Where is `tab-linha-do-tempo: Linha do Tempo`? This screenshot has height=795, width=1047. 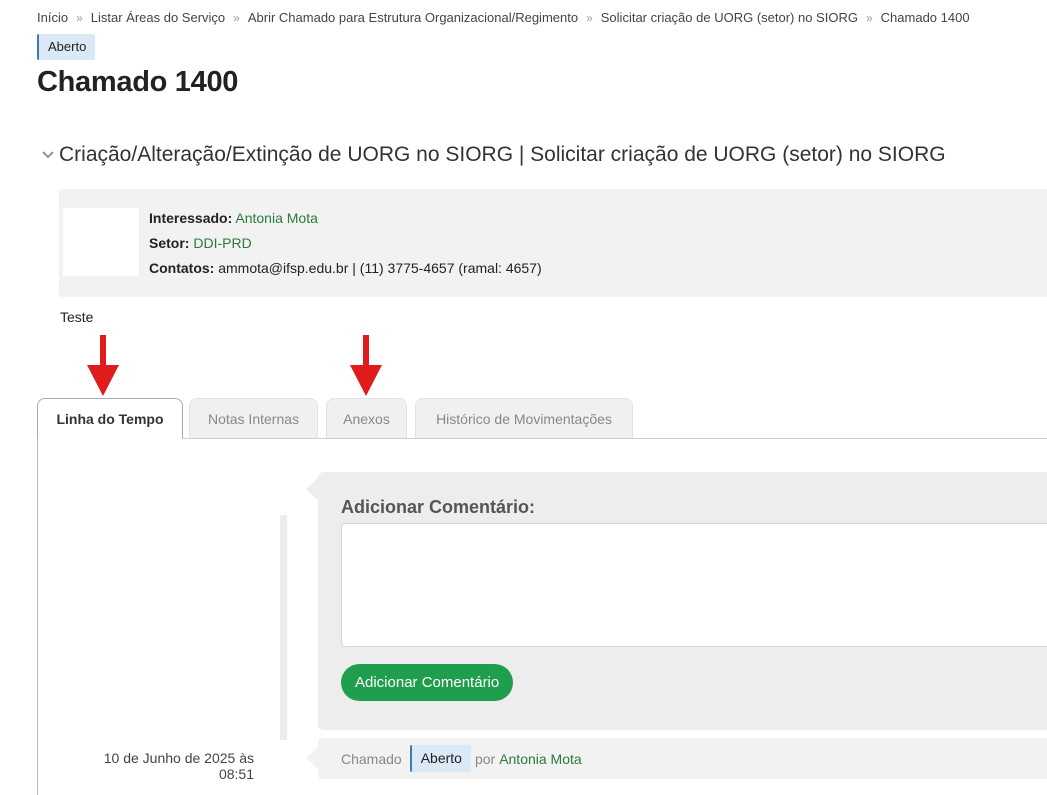 tab-linha-do-tempo: Linha do Tempo is located at coordinates (110, 418).